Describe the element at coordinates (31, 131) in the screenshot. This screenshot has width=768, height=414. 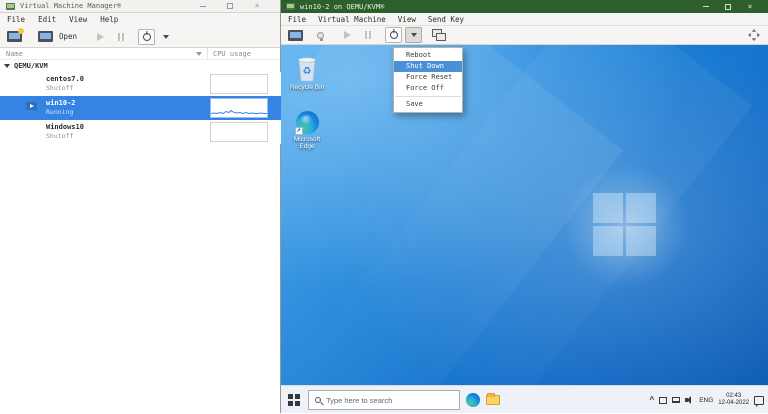
I see `vm-icon` at that location.